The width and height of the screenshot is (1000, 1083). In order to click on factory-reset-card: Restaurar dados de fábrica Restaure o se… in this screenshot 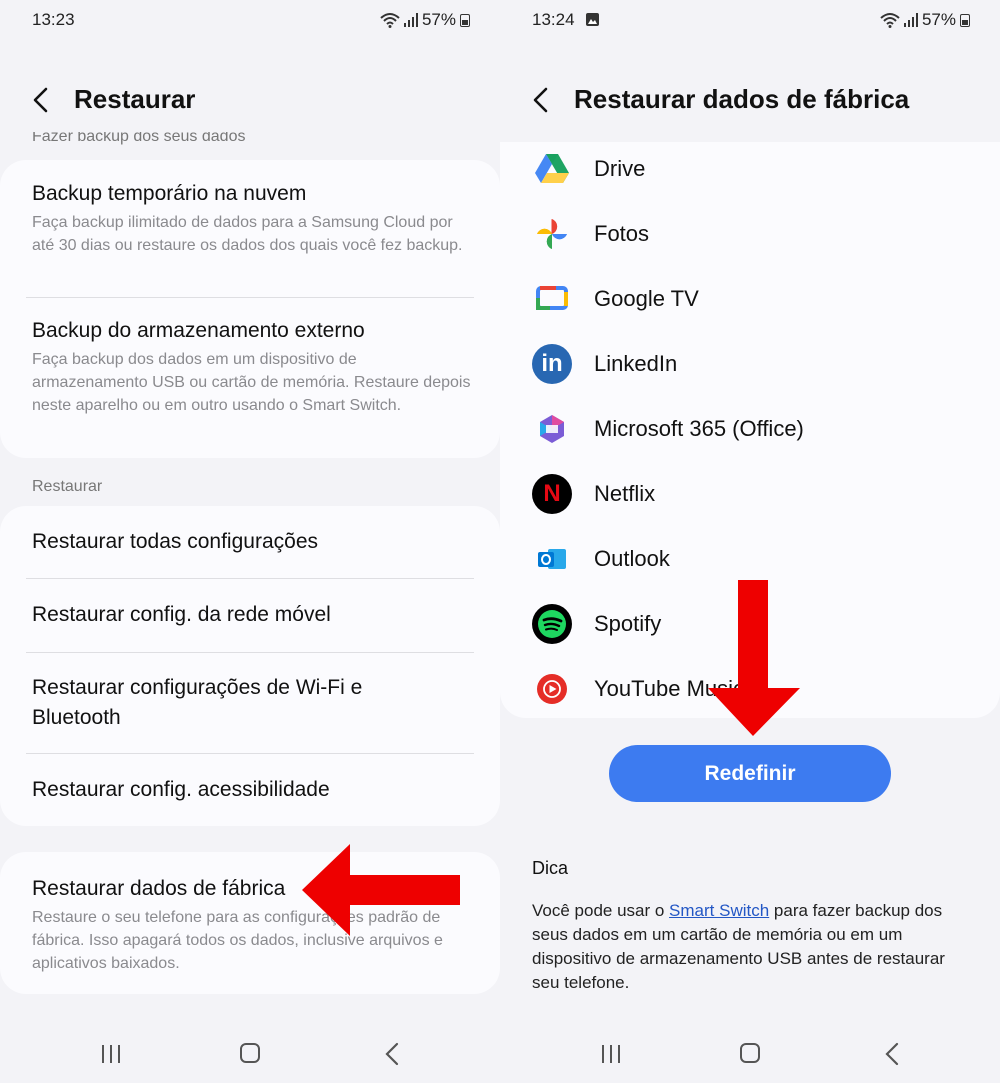, I will do `click(250, 923)`.